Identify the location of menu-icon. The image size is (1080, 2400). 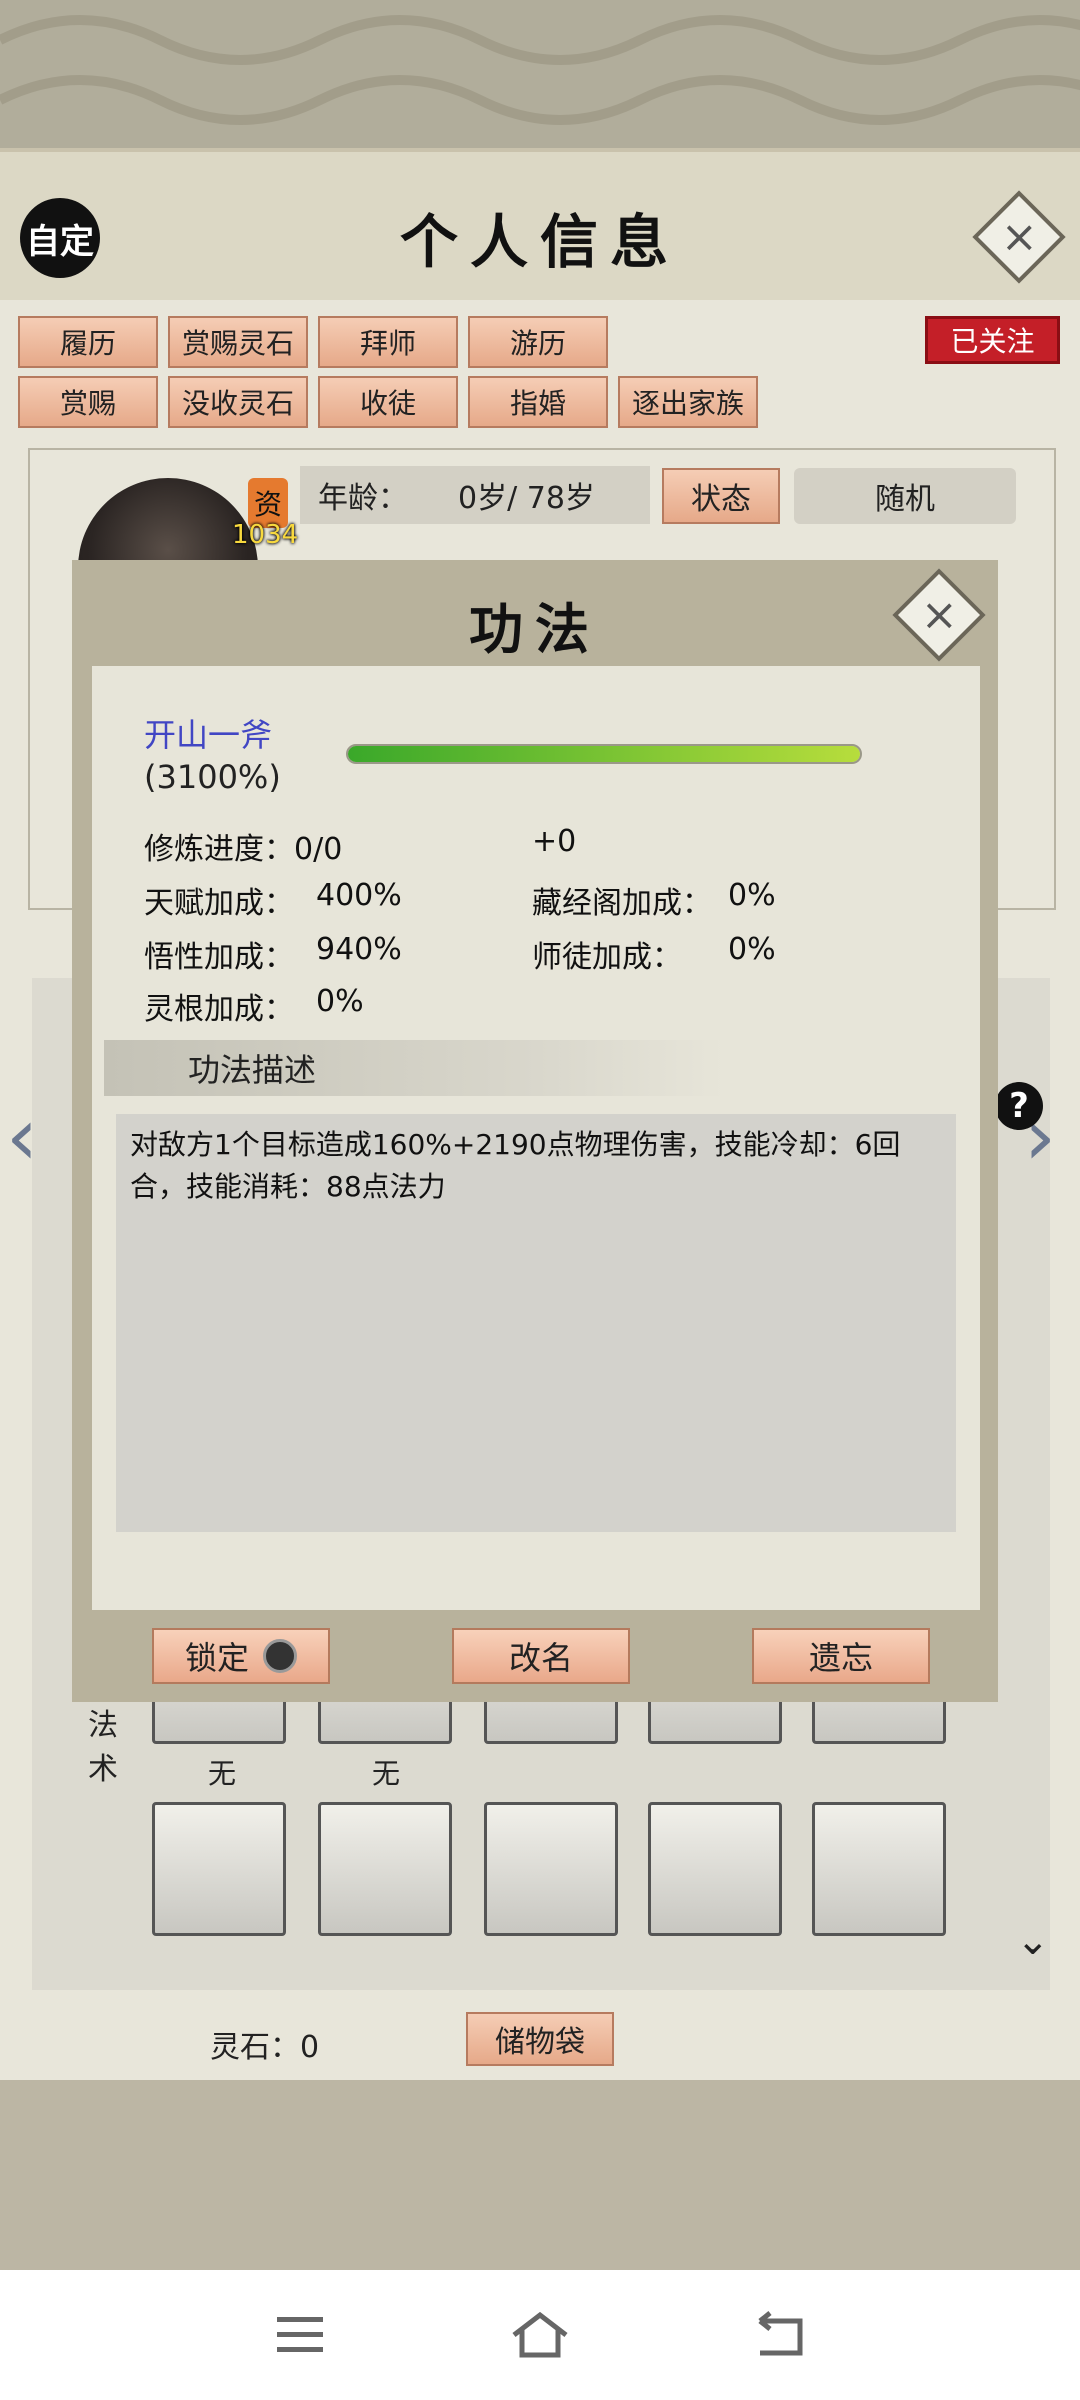
(300, 2335).